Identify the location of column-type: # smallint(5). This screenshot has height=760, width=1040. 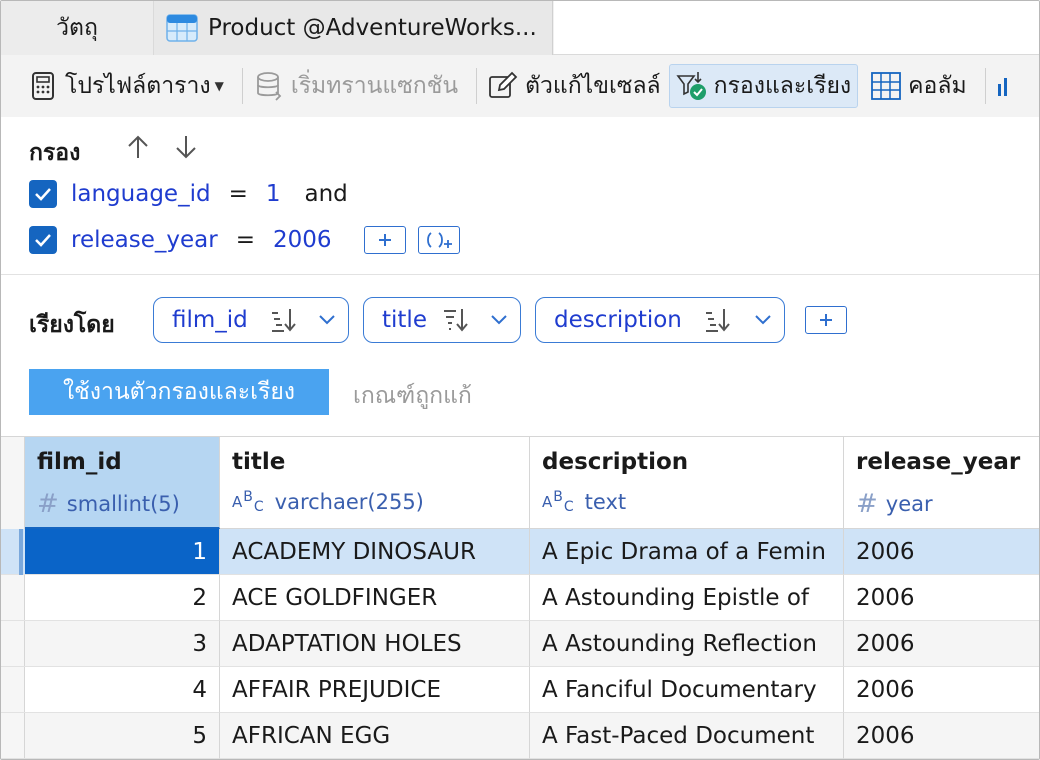
(108, 504).